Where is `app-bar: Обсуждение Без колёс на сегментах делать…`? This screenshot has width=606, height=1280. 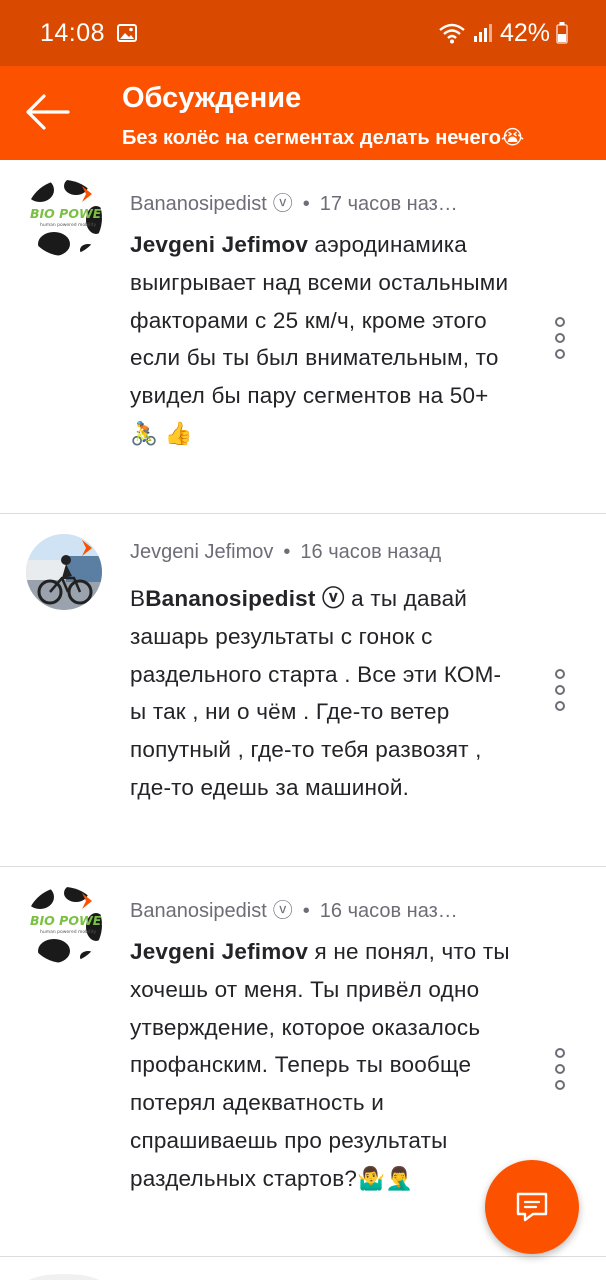
app-bar: Обсуждение Без колёс на сегментах делать… is located at coordinates (303, 113).